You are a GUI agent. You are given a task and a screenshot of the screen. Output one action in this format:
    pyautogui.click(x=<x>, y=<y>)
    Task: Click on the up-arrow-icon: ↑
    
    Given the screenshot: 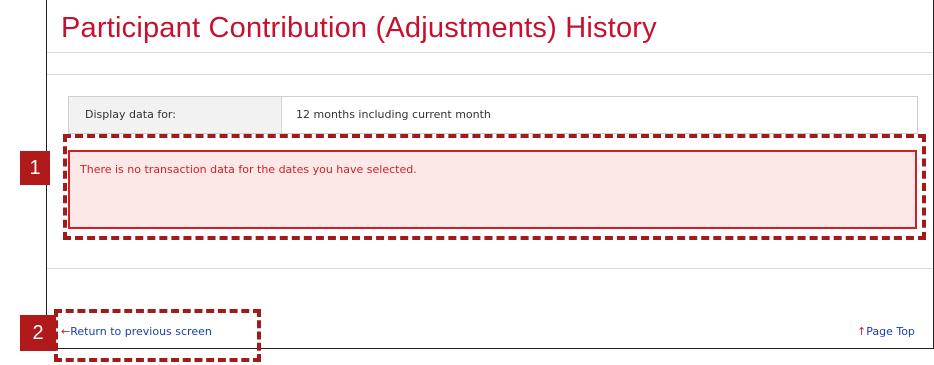 What is the action you would take?
    pyautogui.click(x=862, y=331)
    